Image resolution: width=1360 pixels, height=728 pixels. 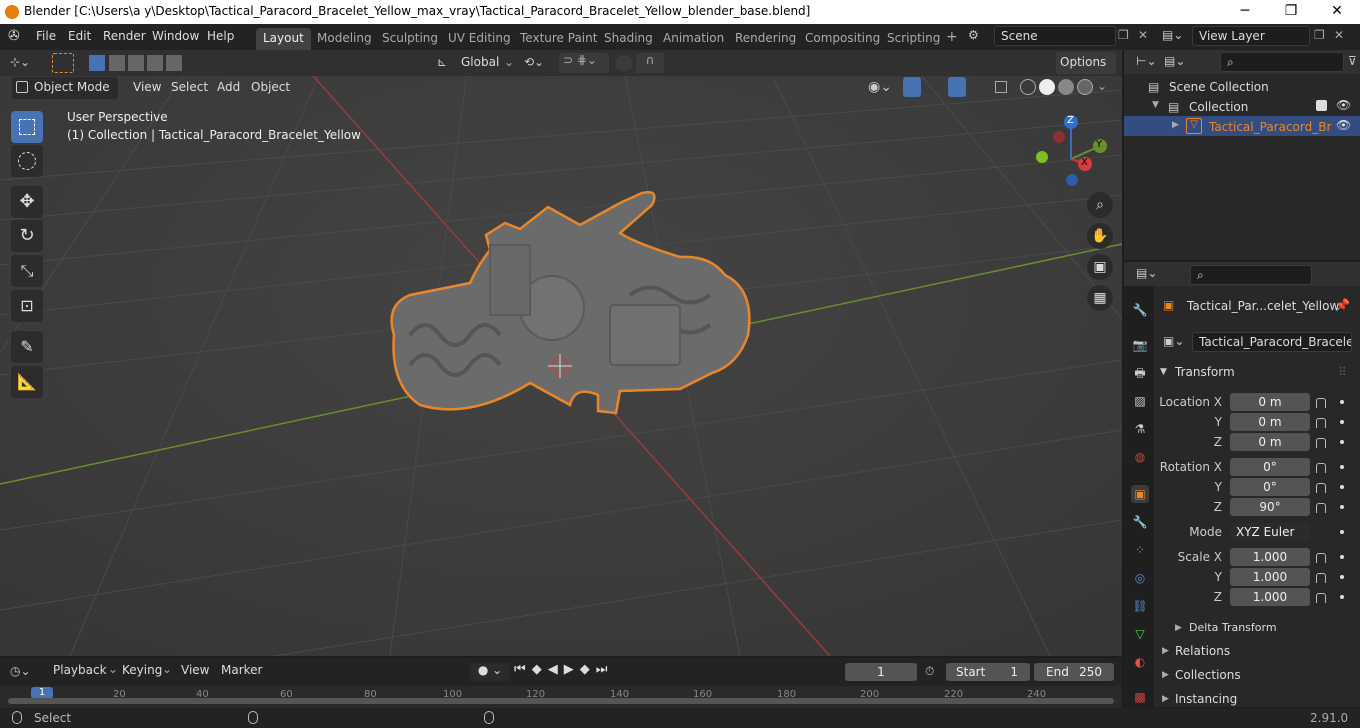 What do you see at coordinates (175, 36) in the screenshot?
I see `menu-window: Window` at bounding box center [175, 36].